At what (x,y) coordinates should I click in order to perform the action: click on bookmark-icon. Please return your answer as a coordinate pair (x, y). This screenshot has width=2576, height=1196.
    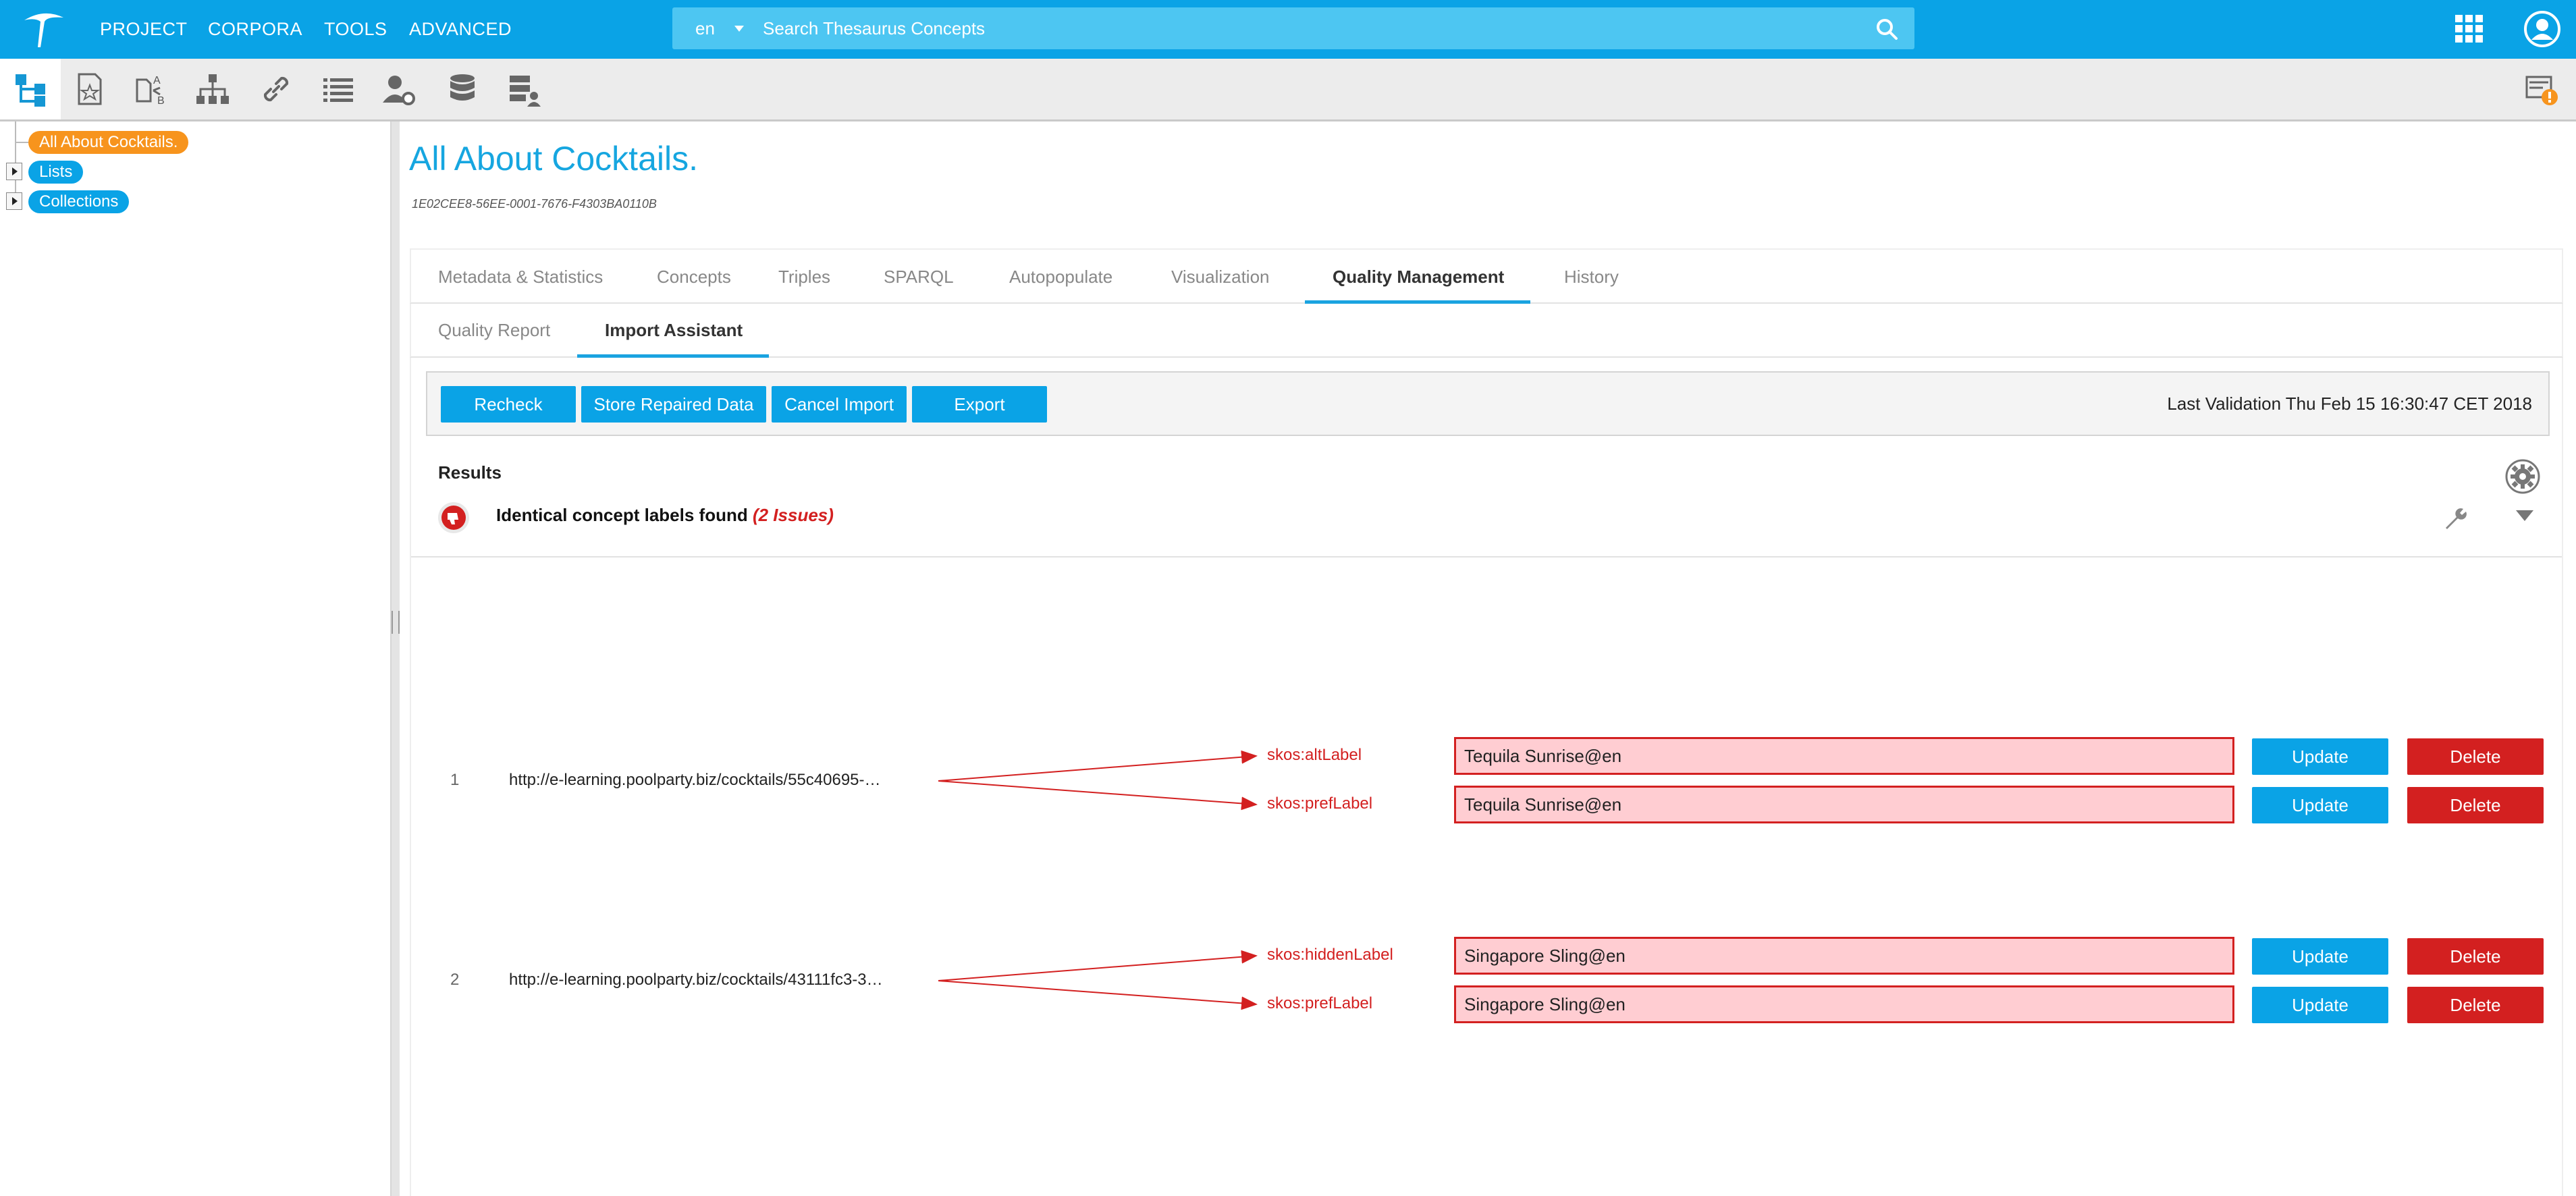
    Looking at the image, I should click on (90, 89).